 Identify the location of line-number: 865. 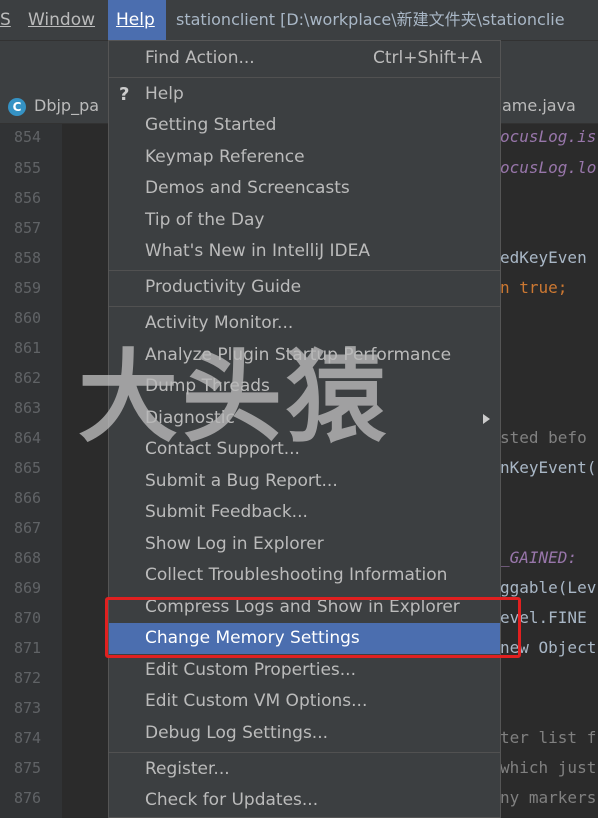
(28, 468).